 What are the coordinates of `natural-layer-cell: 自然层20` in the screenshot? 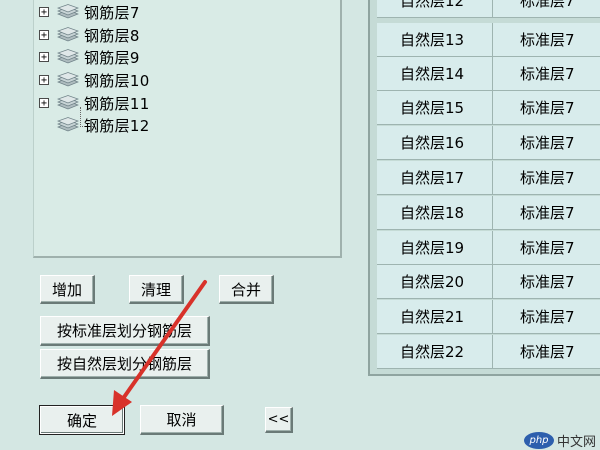 It's located at (435, 281).